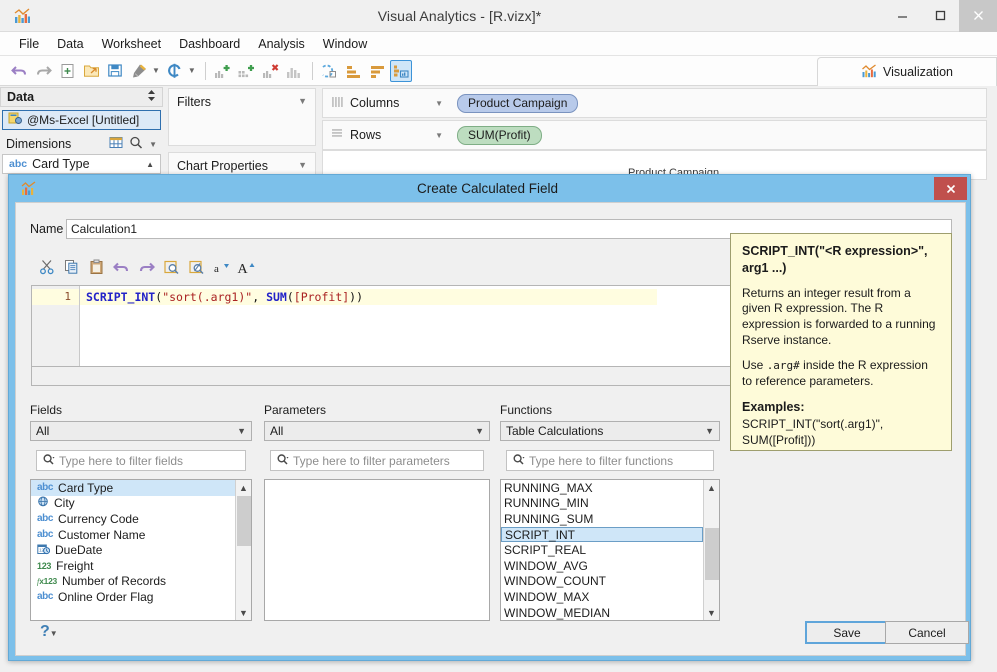 This screenshot has width=997, height=672. Describe the element at coordinates (139, 71) in the screenshot. I see `clear-sheet-icon` at that location.